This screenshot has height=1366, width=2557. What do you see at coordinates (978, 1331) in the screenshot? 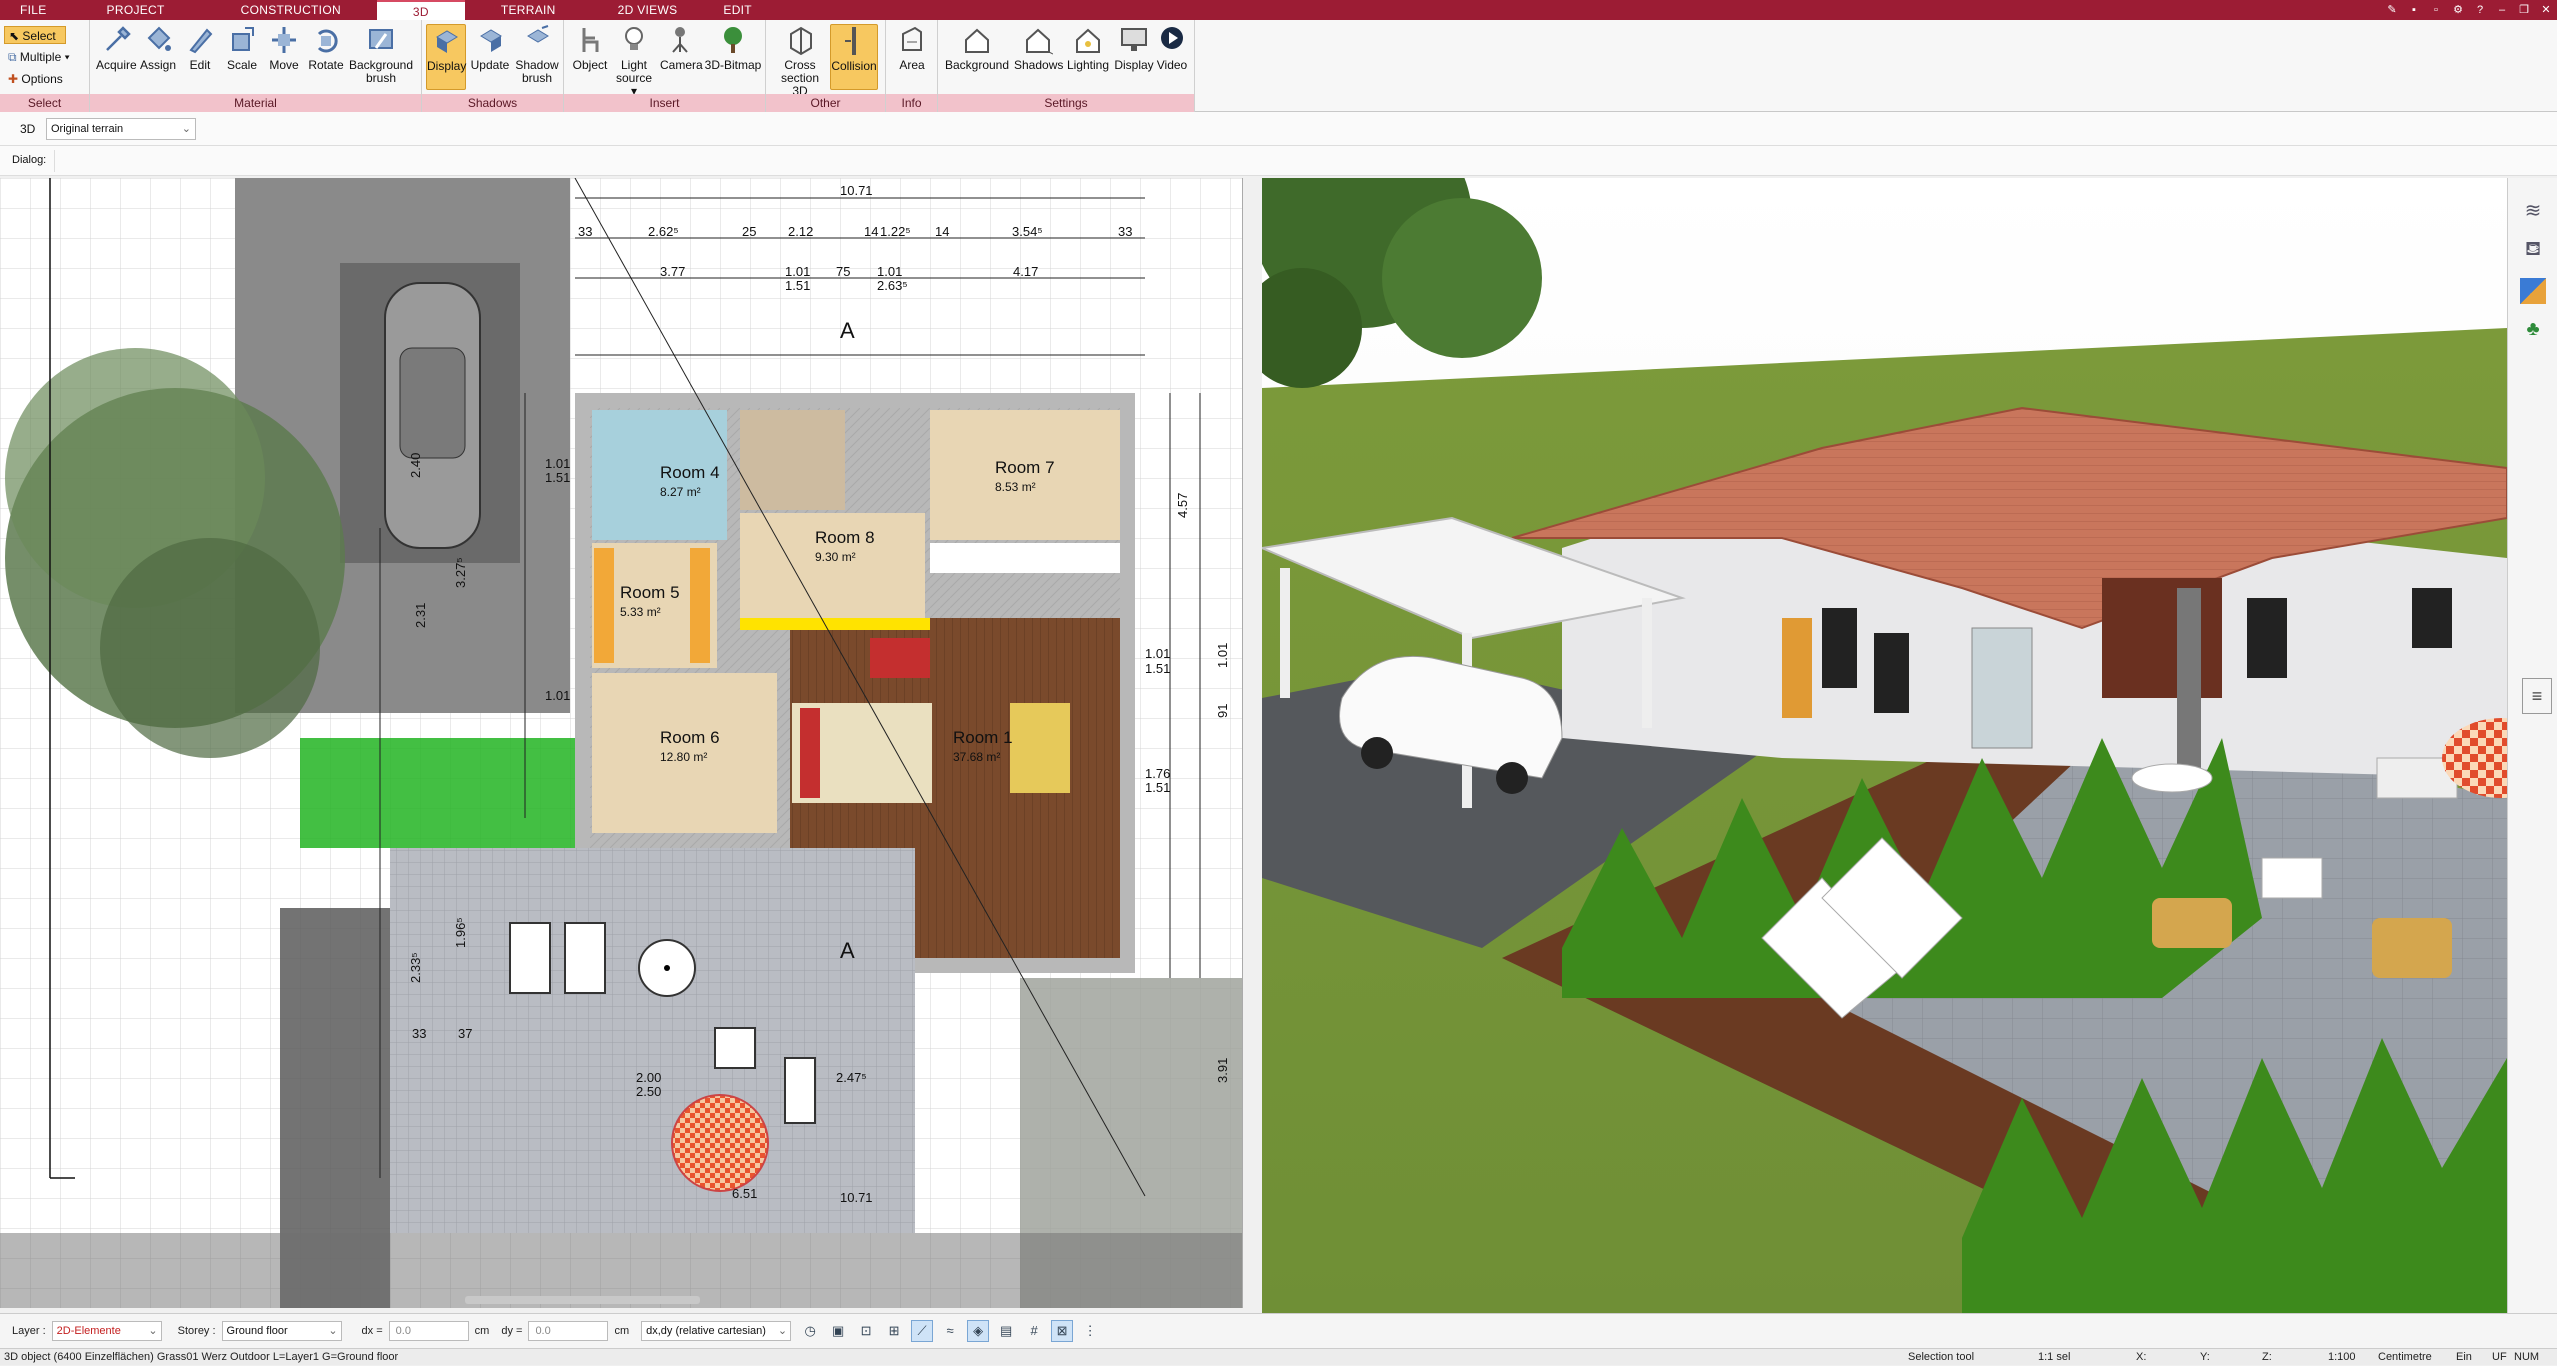
I see `snap-angle-icon: ◈` at bounding box center [978, 1331].